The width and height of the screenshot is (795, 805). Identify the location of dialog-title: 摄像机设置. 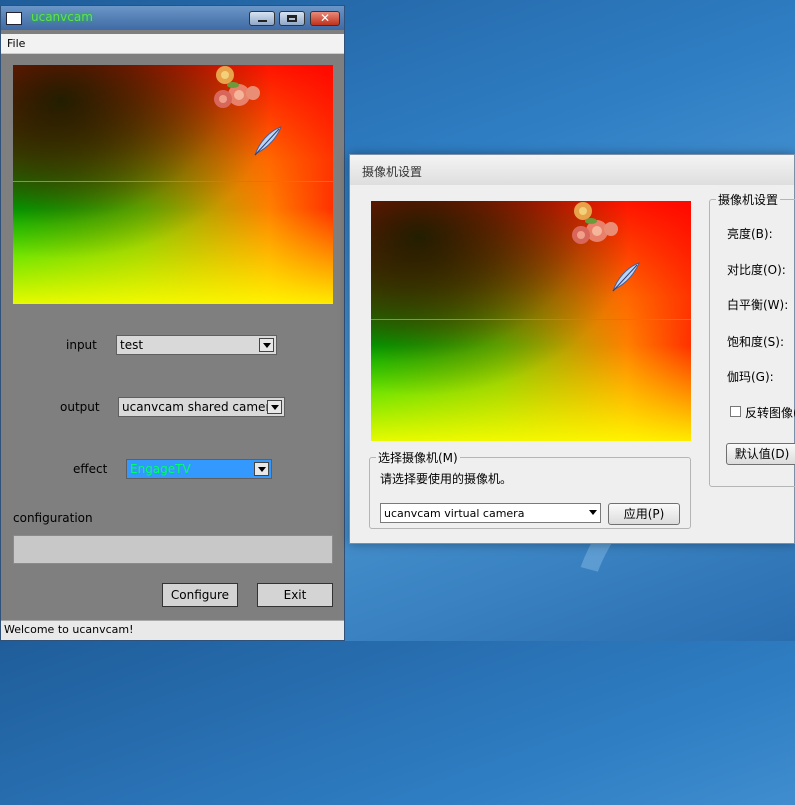
(392, 172).